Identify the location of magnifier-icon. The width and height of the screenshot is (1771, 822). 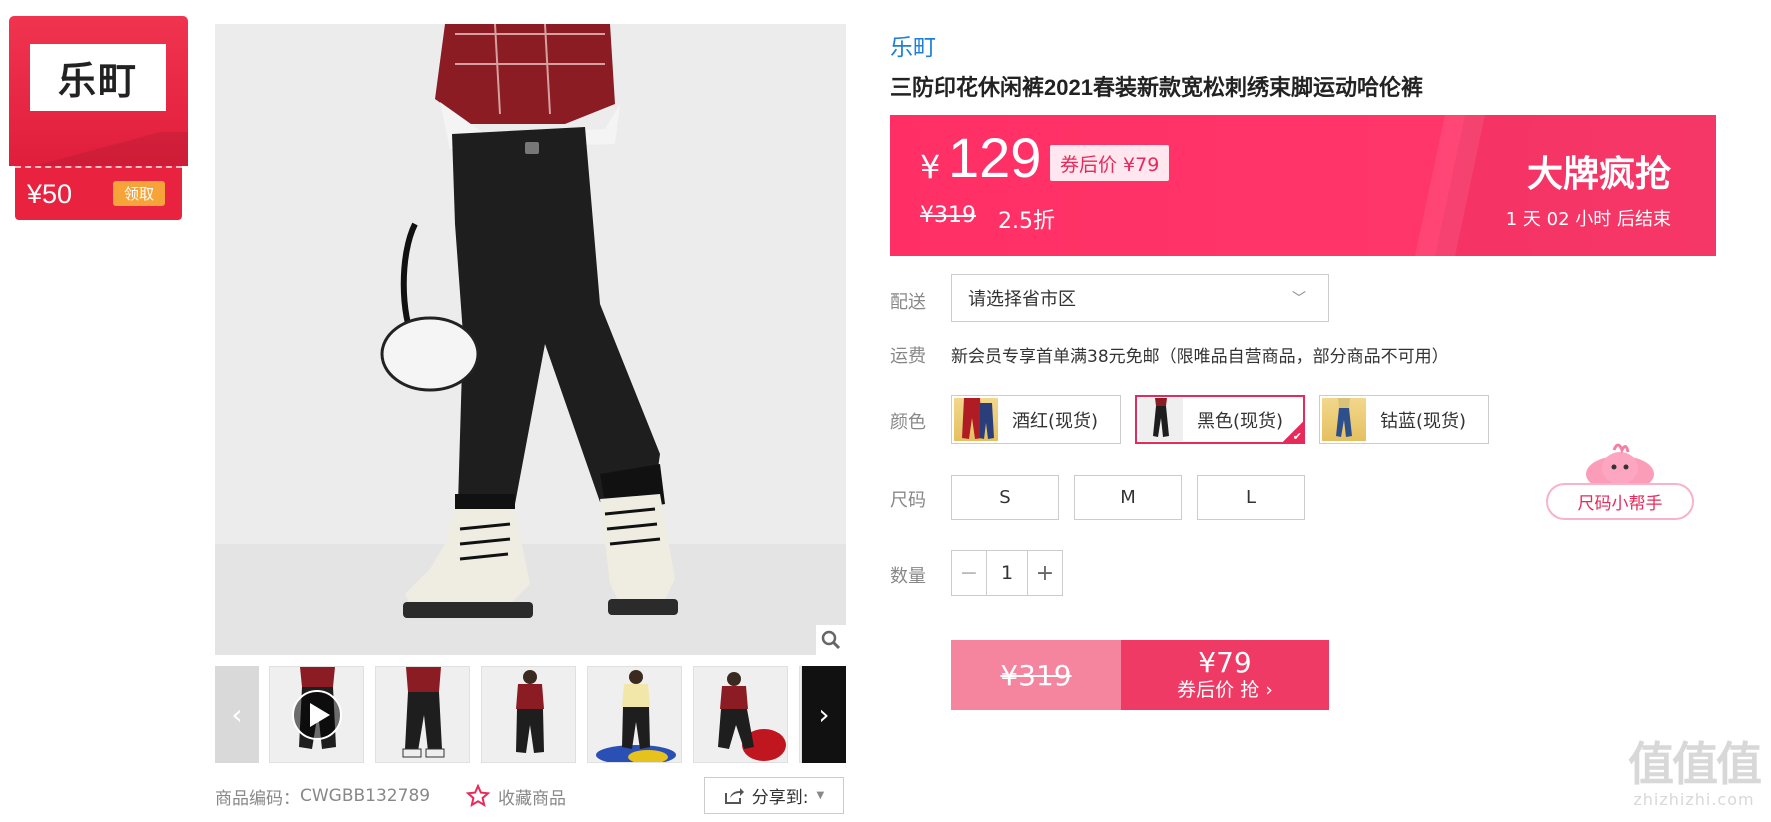
(831, 640).